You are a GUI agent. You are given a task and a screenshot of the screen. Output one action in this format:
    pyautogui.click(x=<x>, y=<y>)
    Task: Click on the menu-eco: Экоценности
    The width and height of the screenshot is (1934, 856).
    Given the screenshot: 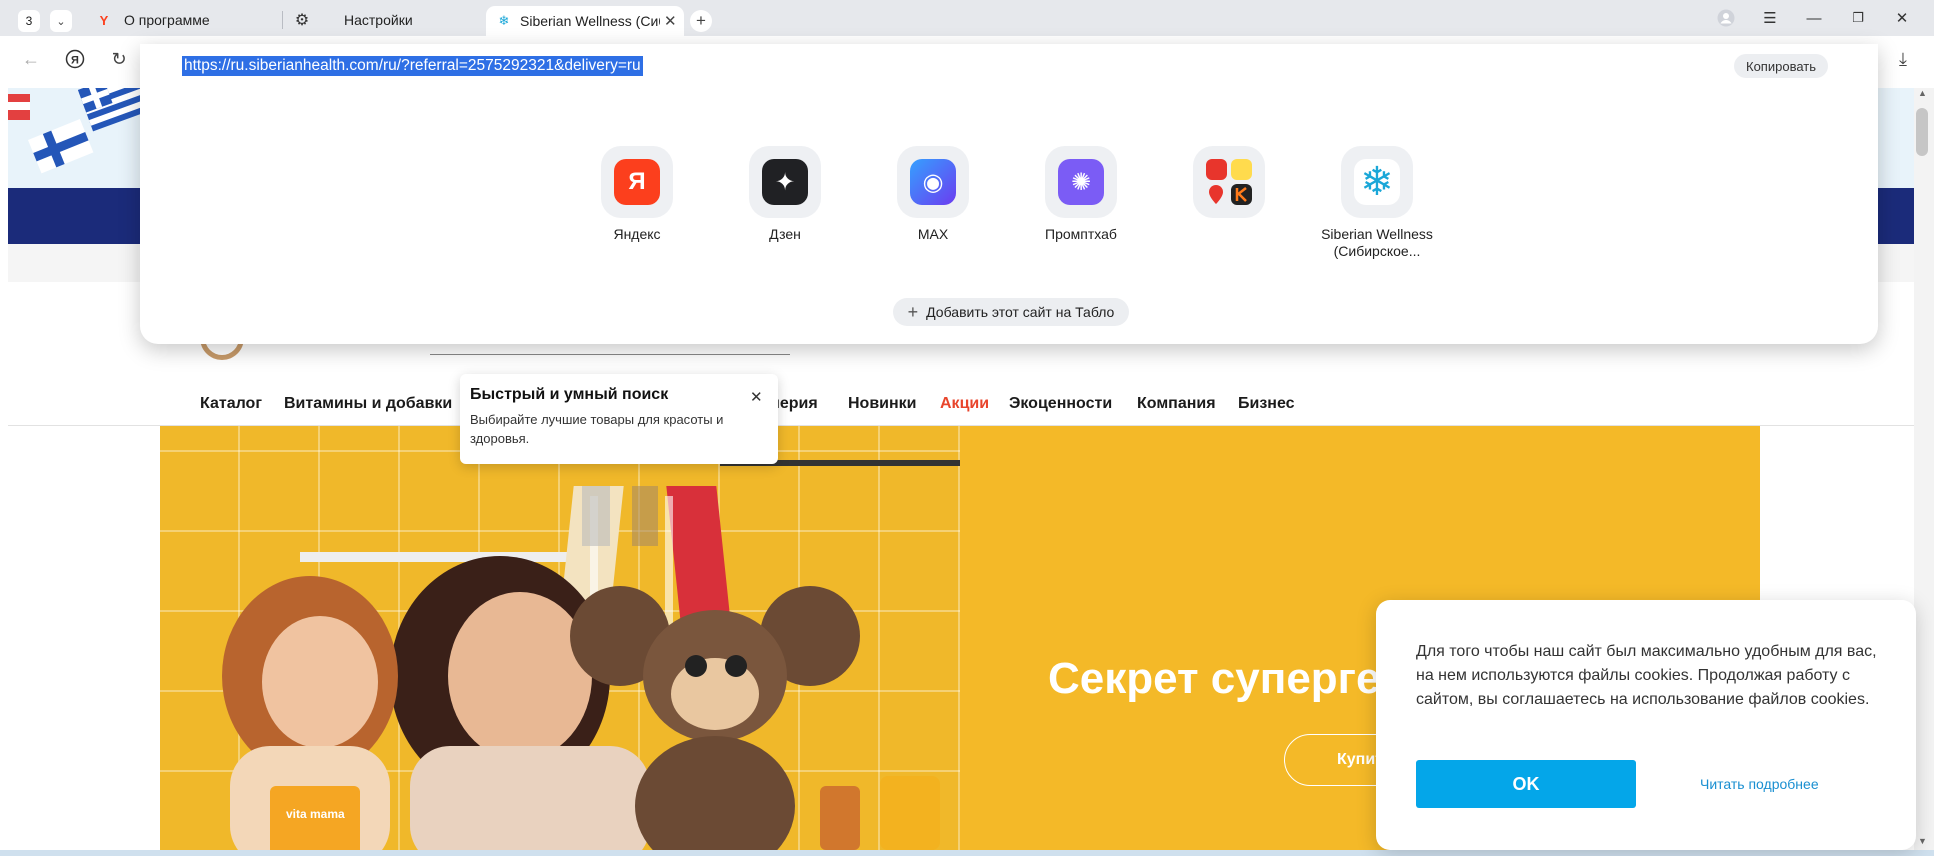 What is the action you would take?
    pyautogui.click(x=1060, y=404)
    